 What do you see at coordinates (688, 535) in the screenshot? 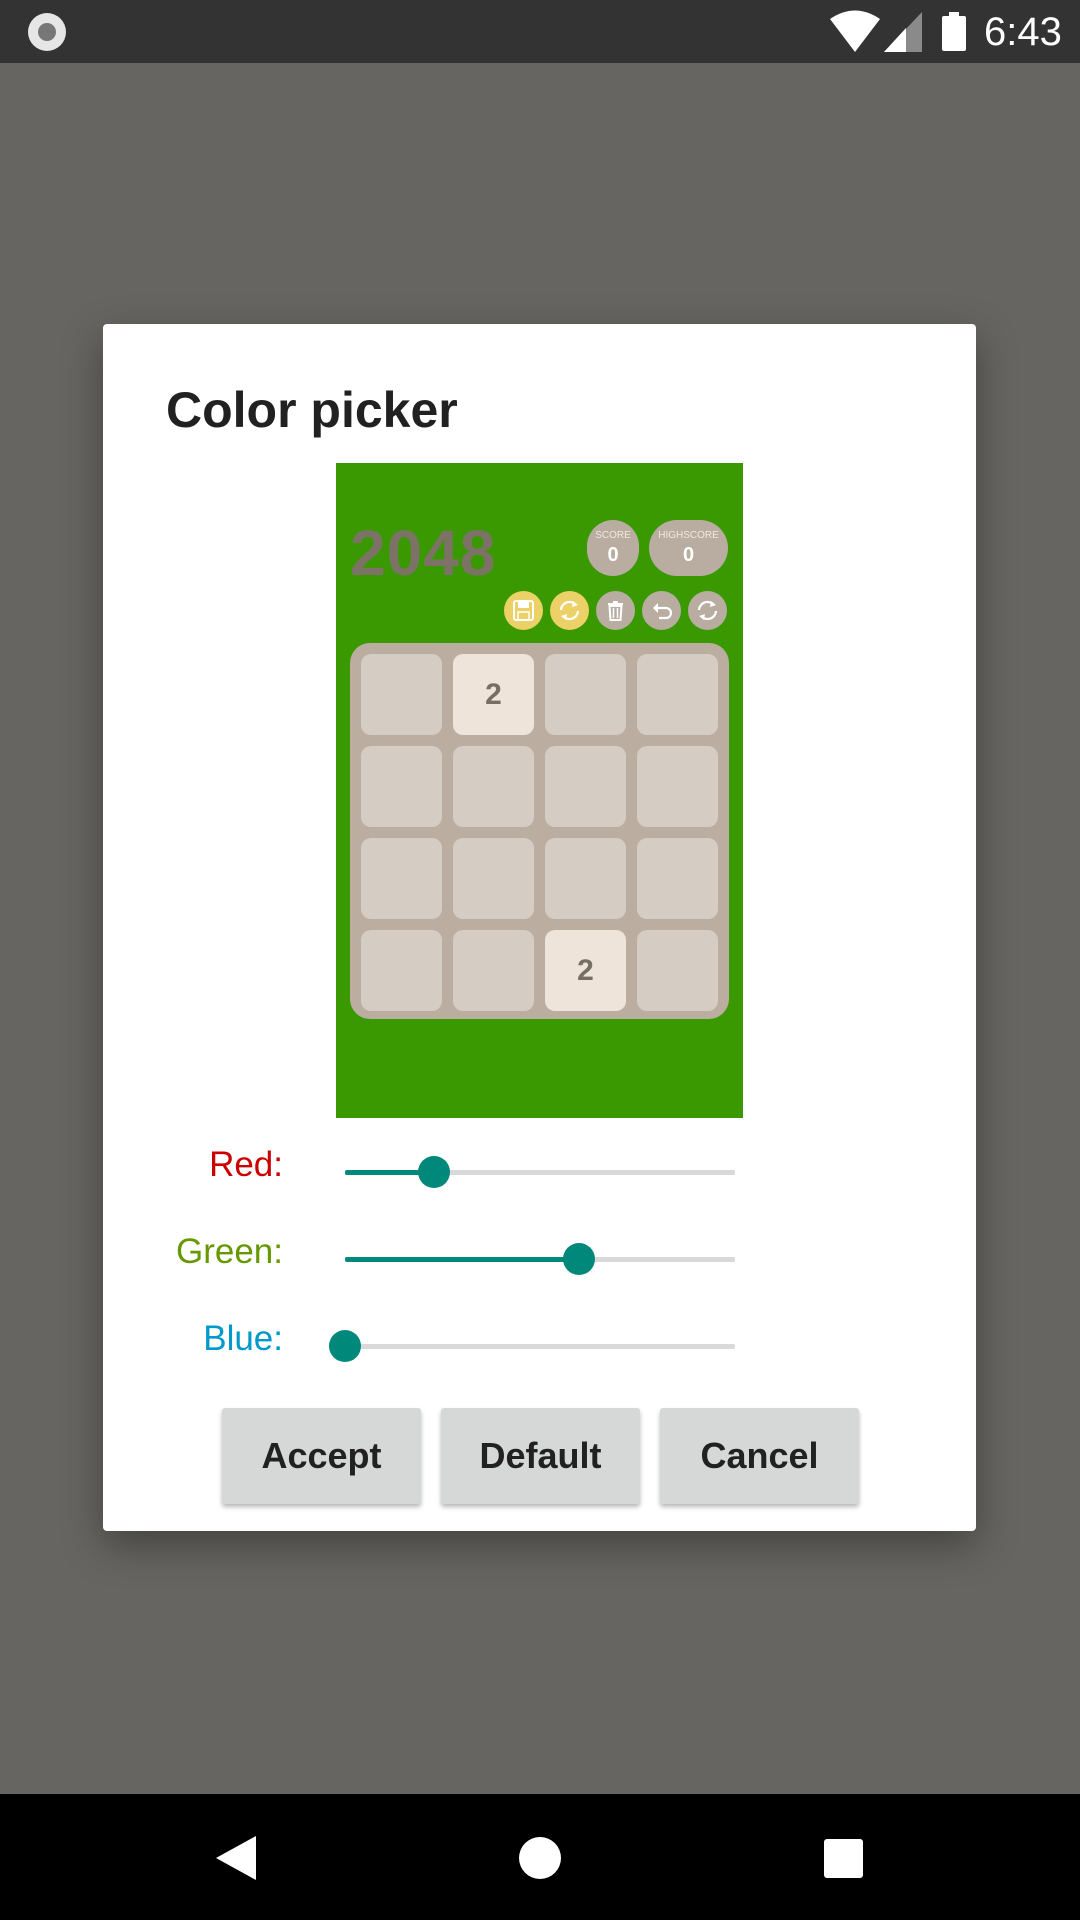
I see `highscore-label: HIGHSCORE` at bounding box center [688, 535].